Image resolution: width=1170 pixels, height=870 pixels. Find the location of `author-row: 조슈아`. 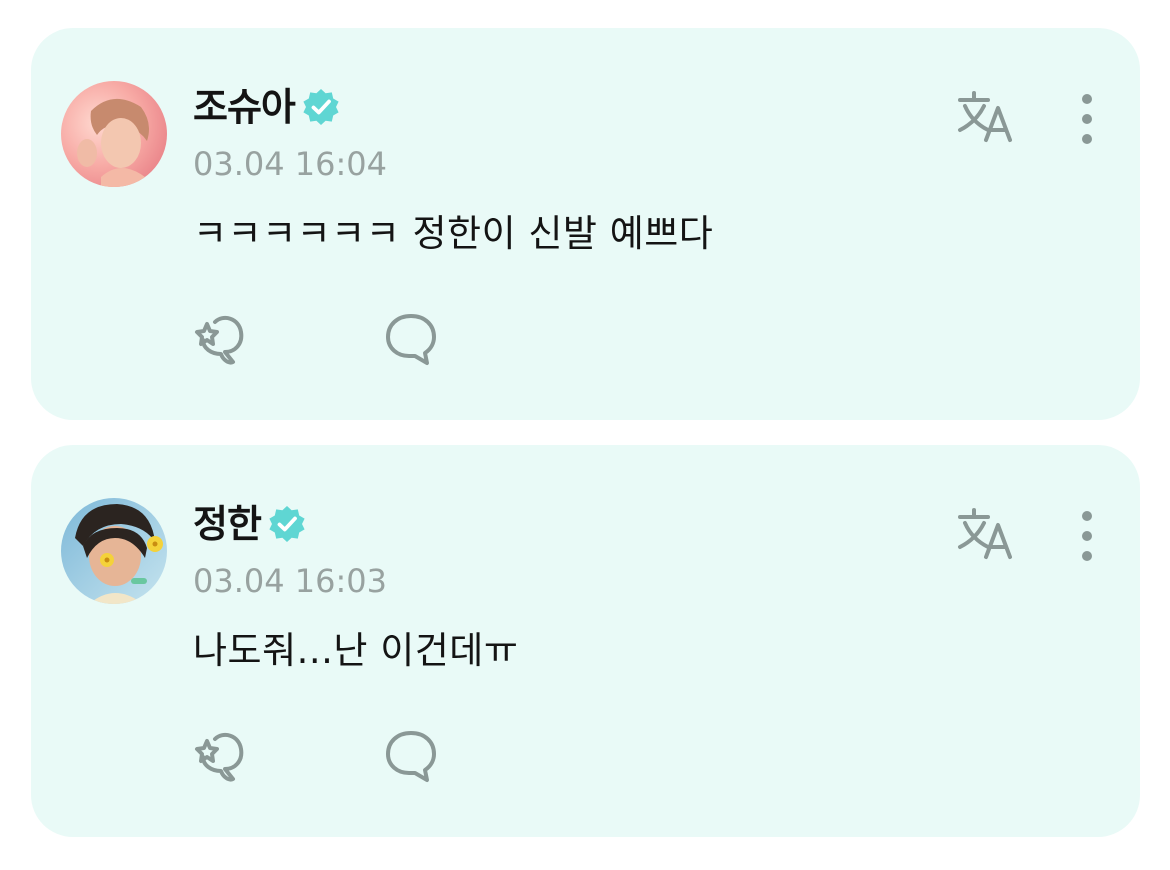

author-row: 조슈아 is located at coordinates (267, 107).